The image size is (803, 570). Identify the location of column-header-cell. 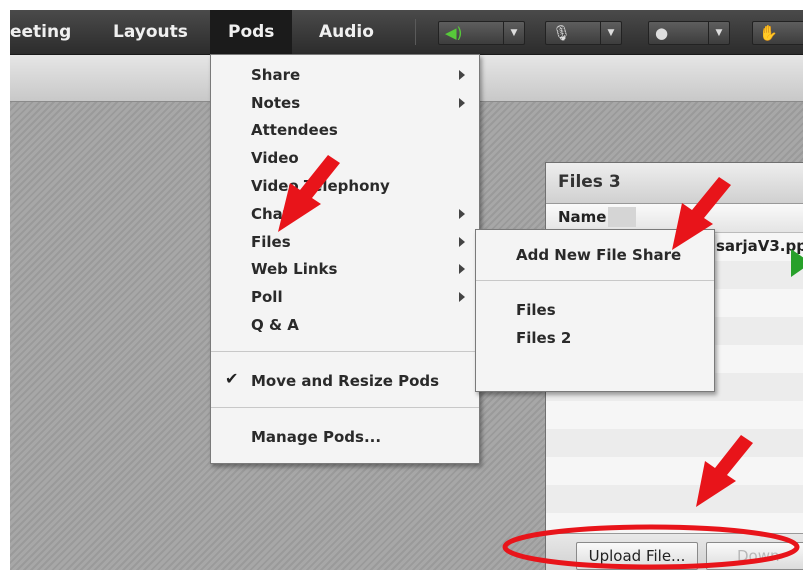
(622, 217).